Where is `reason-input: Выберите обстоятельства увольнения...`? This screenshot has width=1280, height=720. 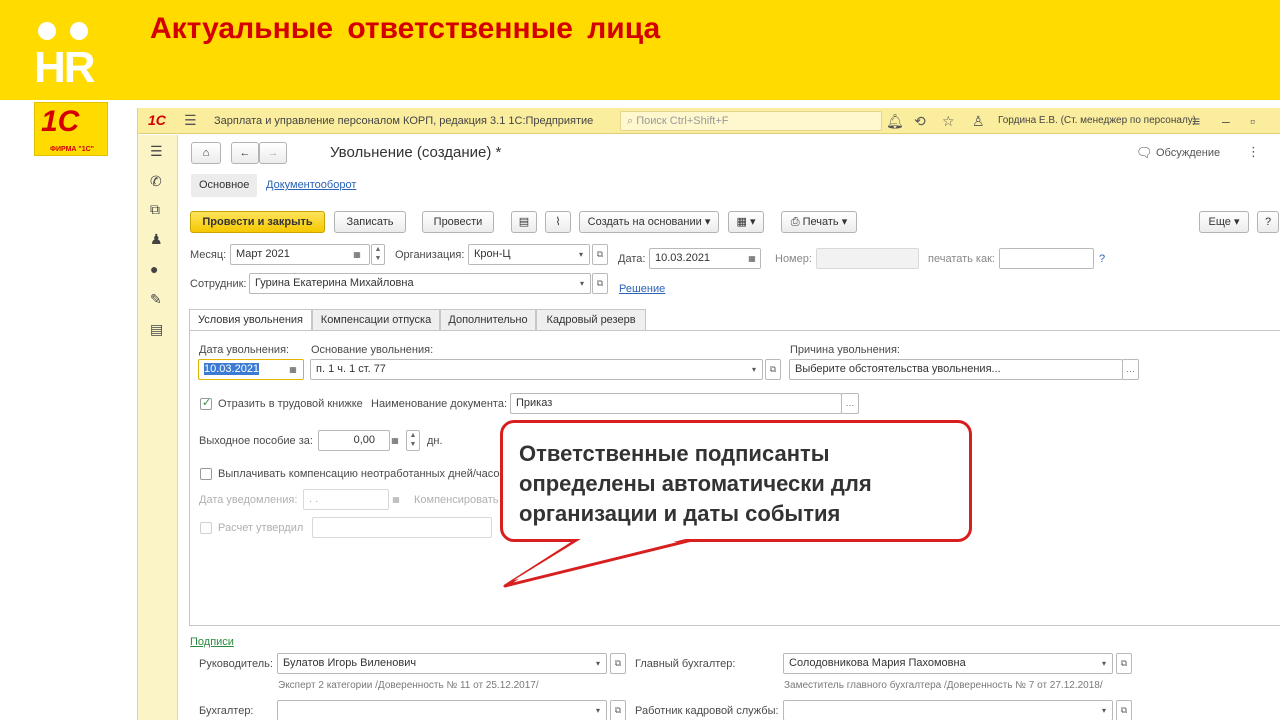
reason-input: Выберите обстоятельства увольнения... is located at coordinates (956, 369).